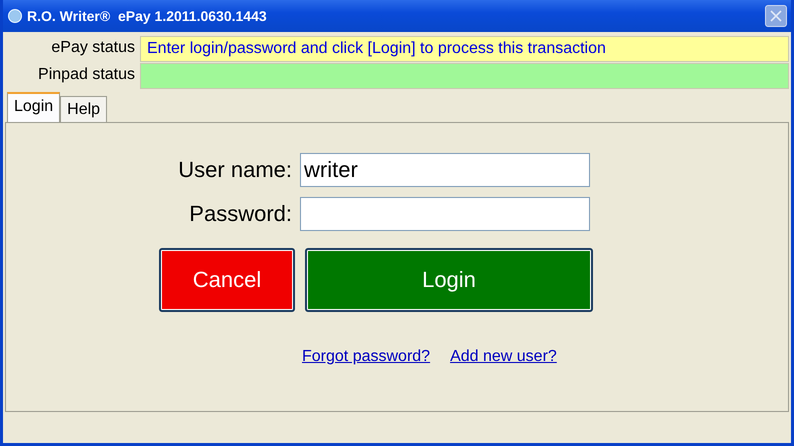  I want to click on tab: Help, so click(84, 109).